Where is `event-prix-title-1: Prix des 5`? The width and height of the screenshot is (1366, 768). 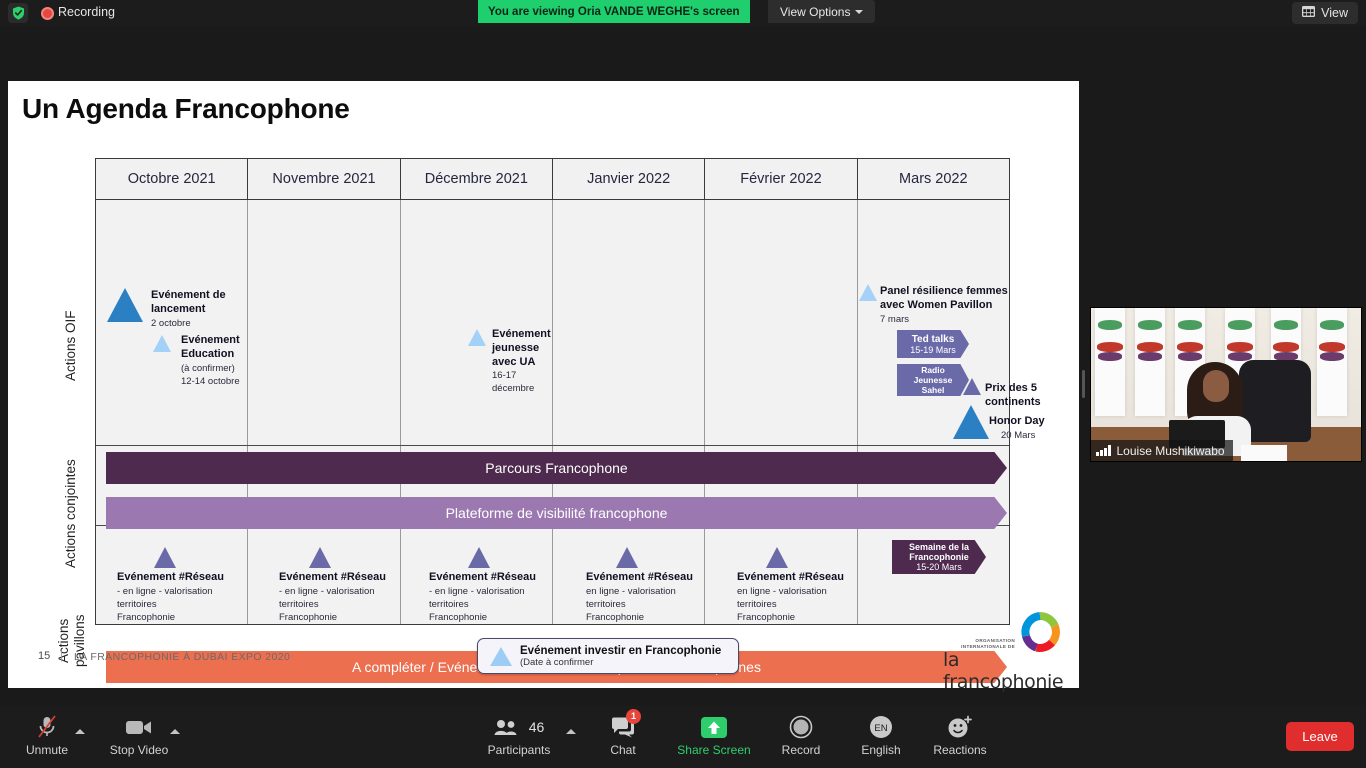
event-prix-title-1: Prix des 5 is located at coordinates (1011, 388).